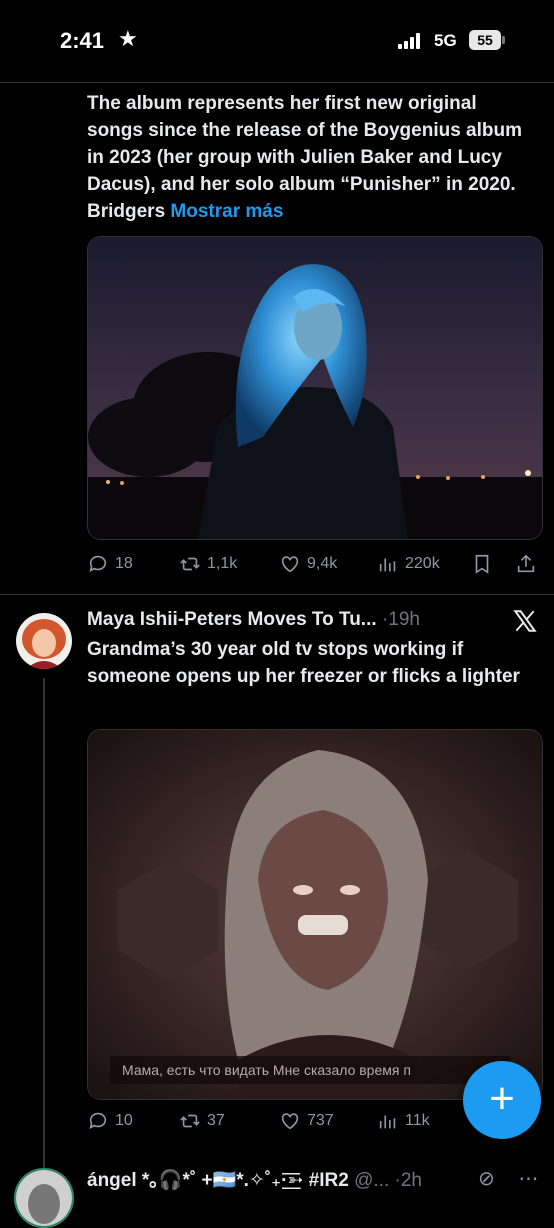 The width and height of the screenshot is (554, 1228). I want to click on share-icon, so click(526, 563).